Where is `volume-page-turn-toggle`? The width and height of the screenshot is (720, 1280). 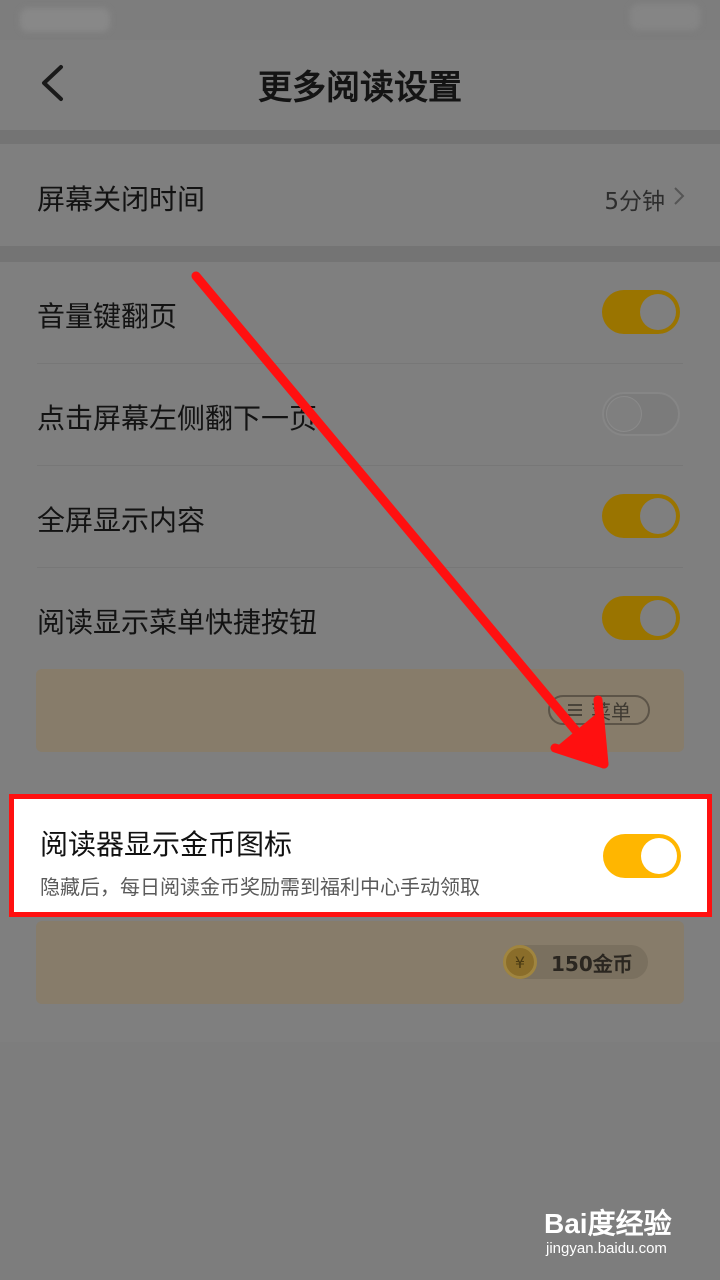 volume-page-turn-toggle is located at coordinates (641, 312).